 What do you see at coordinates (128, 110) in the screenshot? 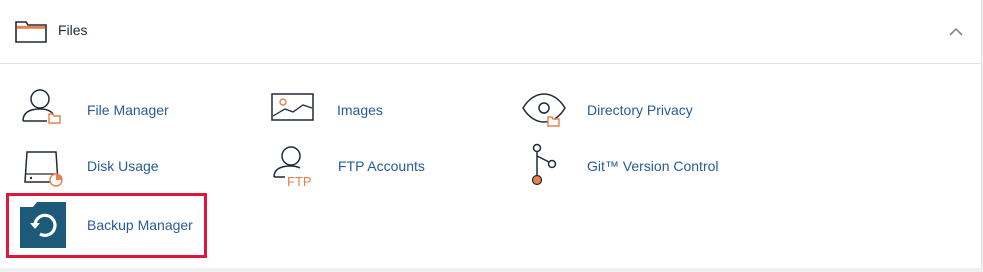
I see `file-manager-label: File Manager` at bounding box center [128, 110].